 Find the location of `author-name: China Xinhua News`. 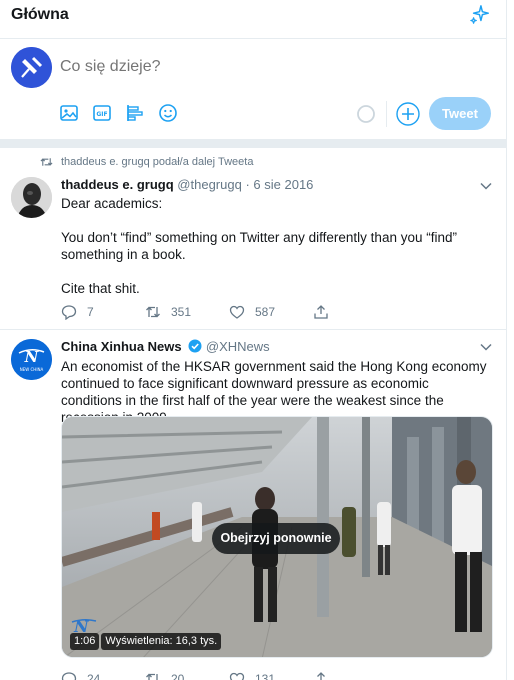

author-name: China Xinhua News is located at coordinates (121, 346).